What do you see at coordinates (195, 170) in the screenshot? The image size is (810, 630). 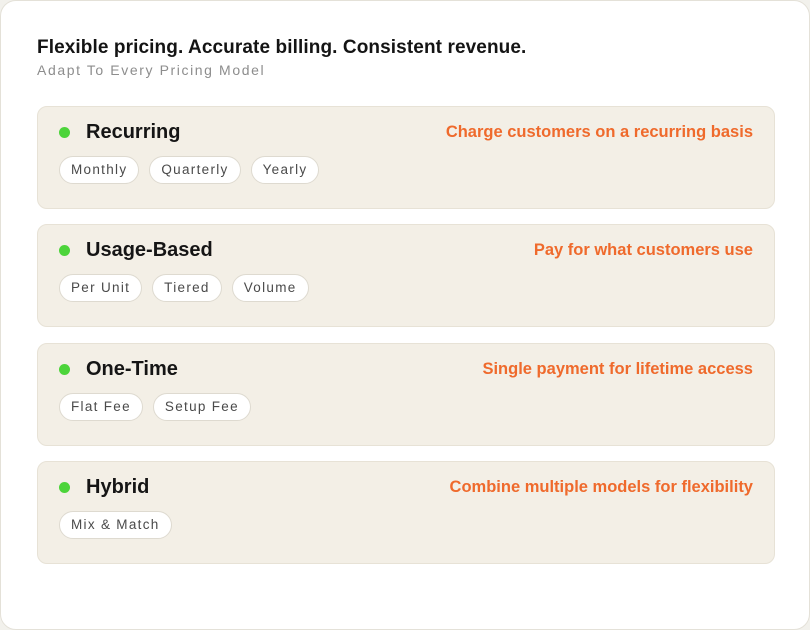 I see `tag-quarterly: Quarterly` at bounding box center [195, 170].